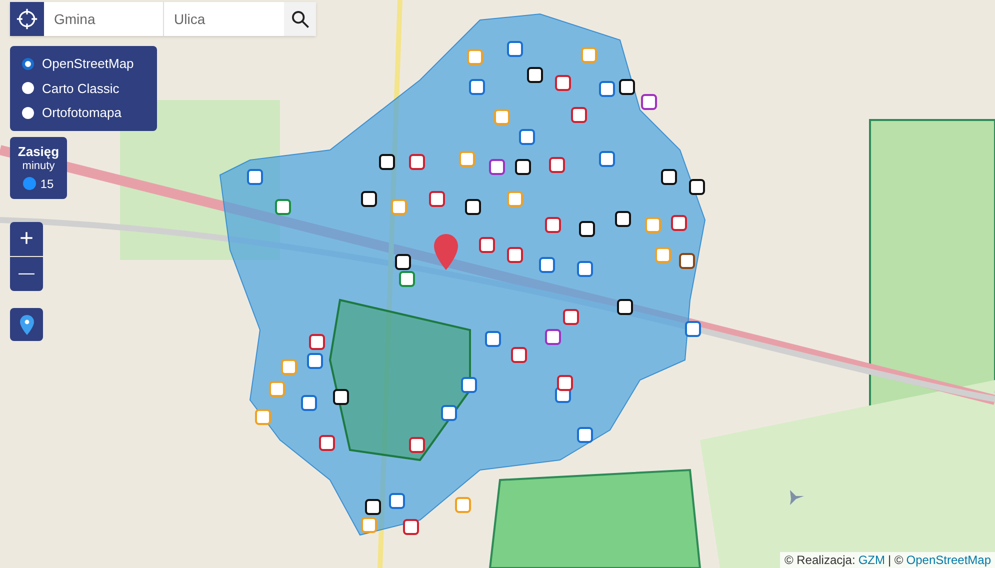  I want to click on location-pin-icon, so click(27, 324).